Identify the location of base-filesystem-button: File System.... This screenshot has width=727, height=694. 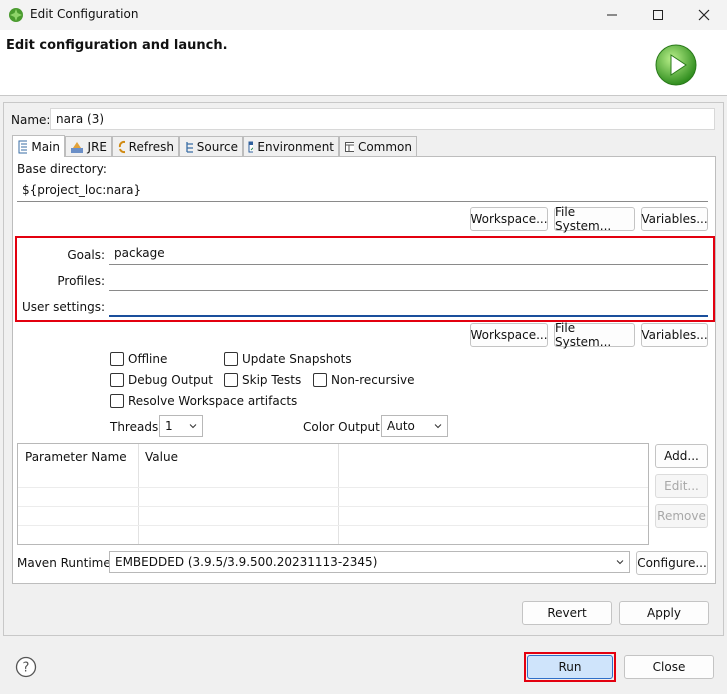
(594, 219).